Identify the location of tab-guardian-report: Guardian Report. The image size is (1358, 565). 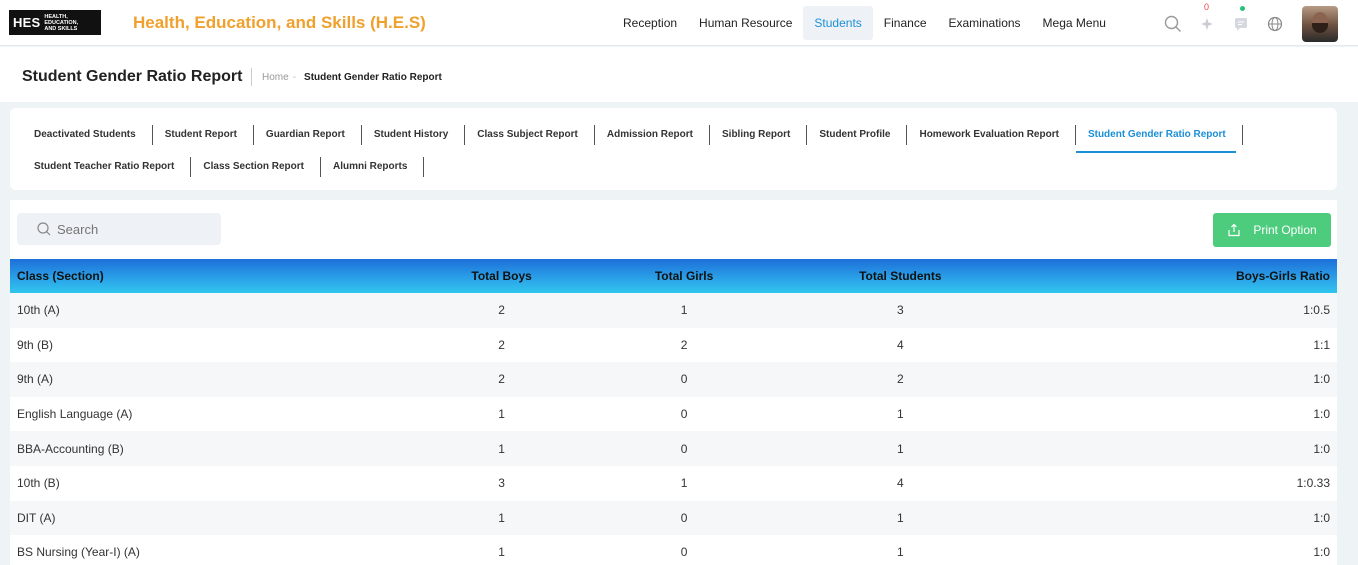
(308, 135).